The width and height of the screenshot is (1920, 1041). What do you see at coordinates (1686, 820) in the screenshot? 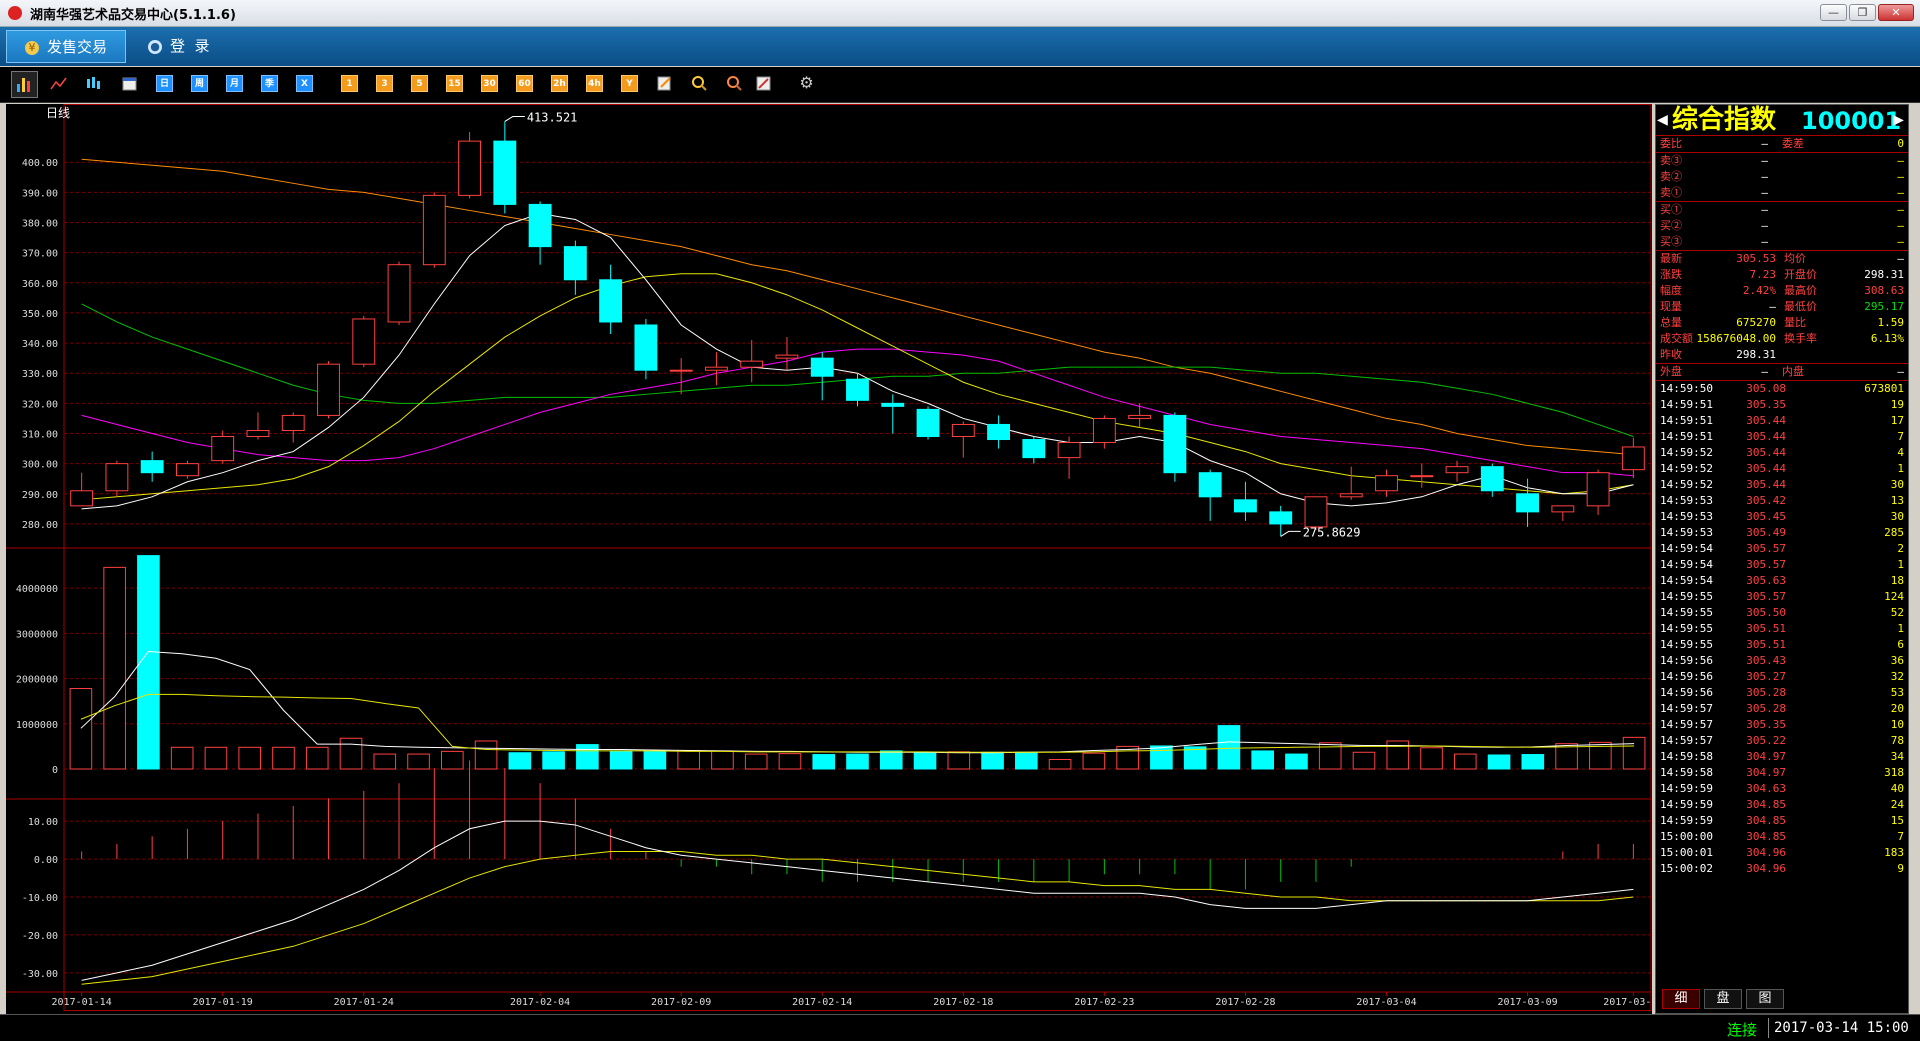
I see `tick-time: 14:59:59` at bounding box center [1686, 820].